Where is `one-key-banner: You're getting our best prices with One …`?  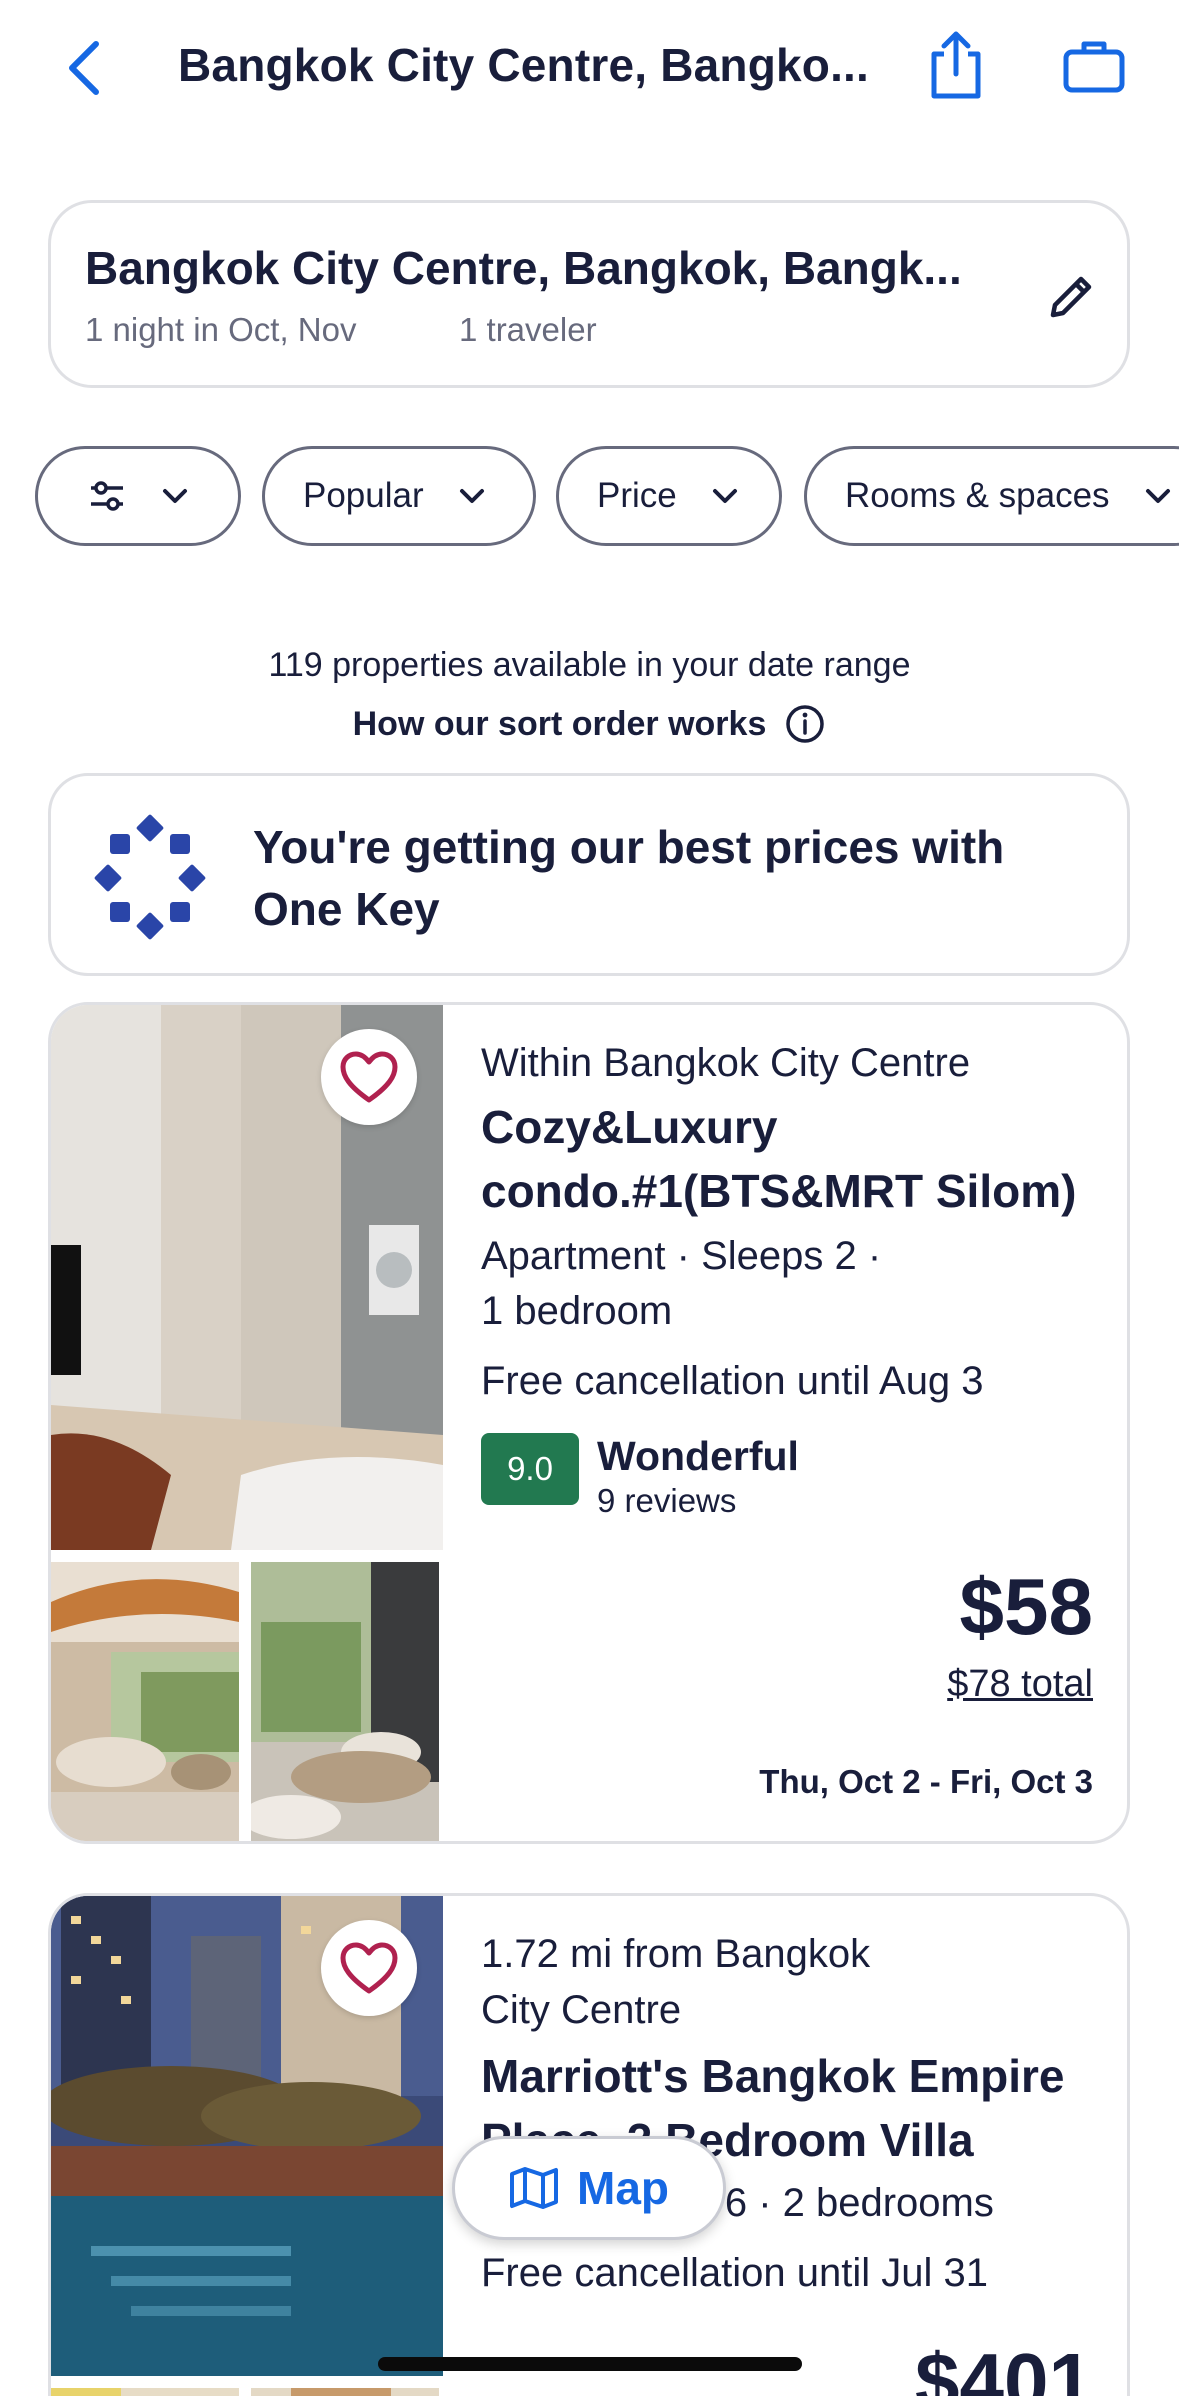
one-key-banner: You're getting our best prices with One … is located at coordinates (589, 874).